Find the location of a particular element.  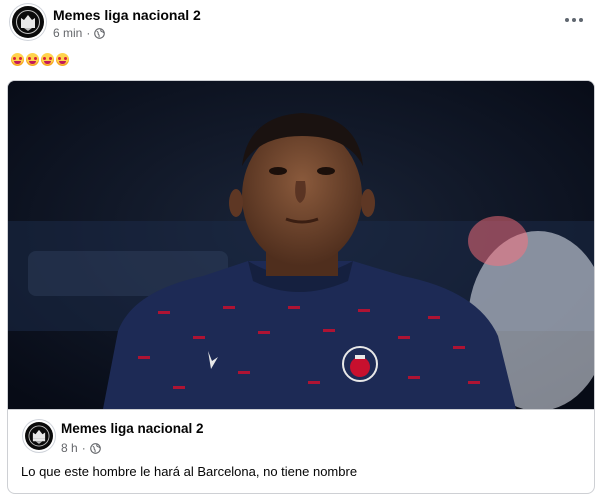

post-meta: 6 min · is located at coordinates (79, 33).